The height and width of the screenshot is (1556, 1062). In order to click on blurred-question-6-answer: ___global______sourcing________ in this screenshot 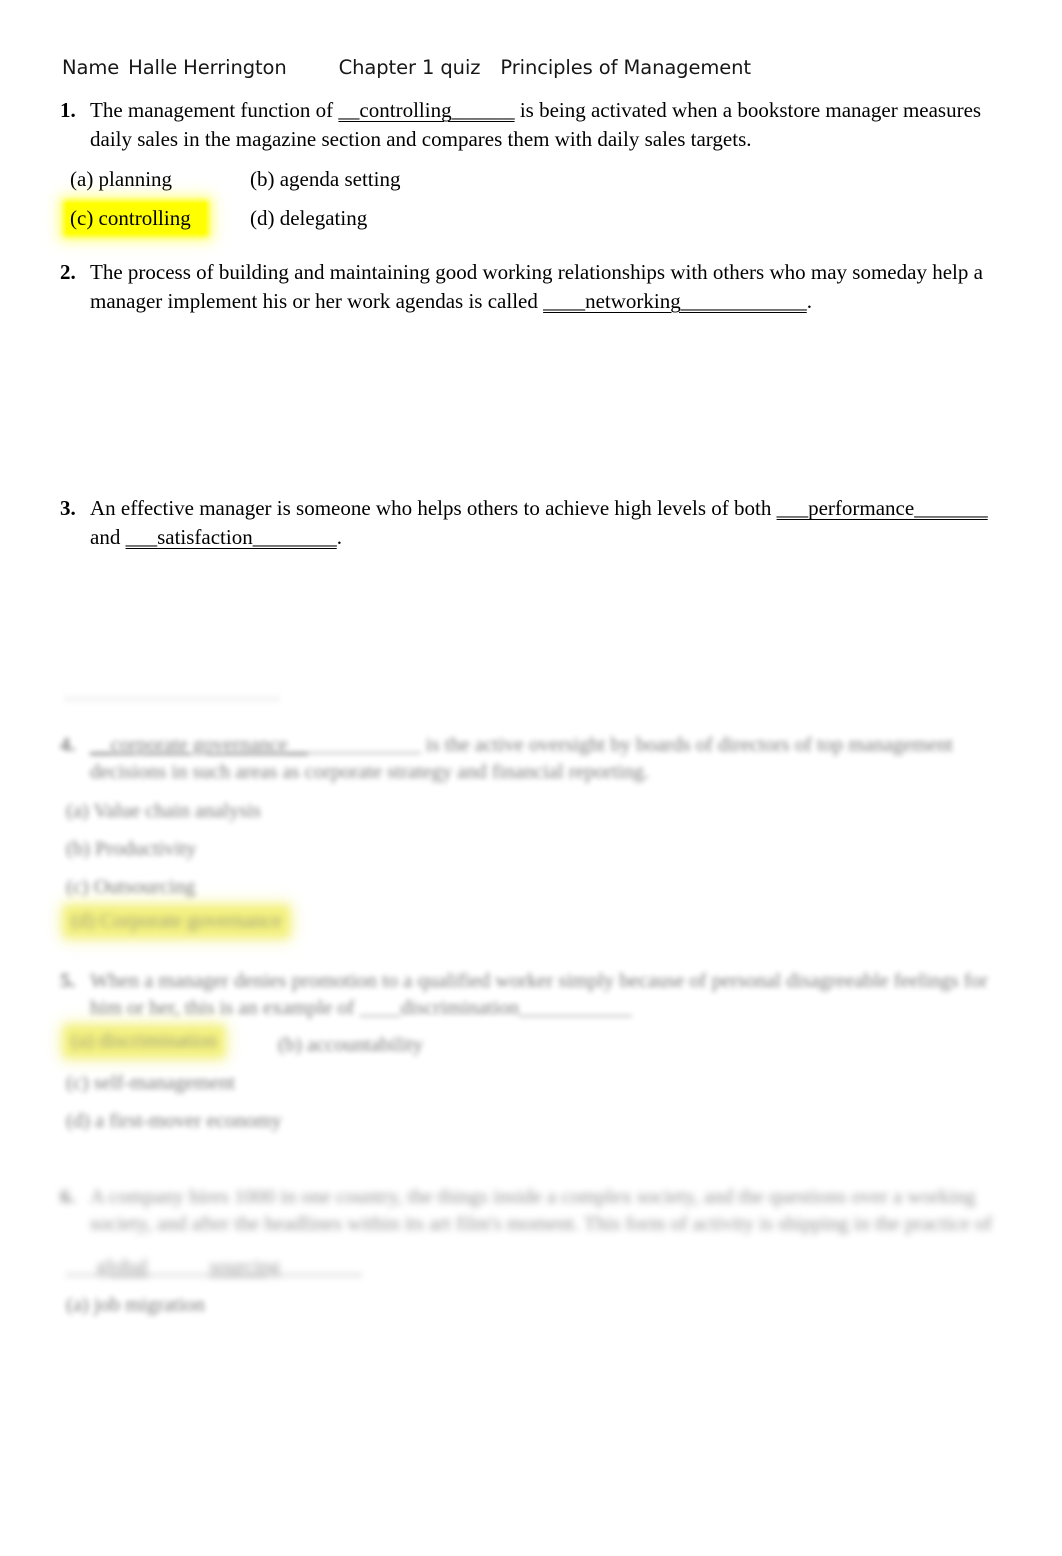, I will do `click(214, 1267)`.